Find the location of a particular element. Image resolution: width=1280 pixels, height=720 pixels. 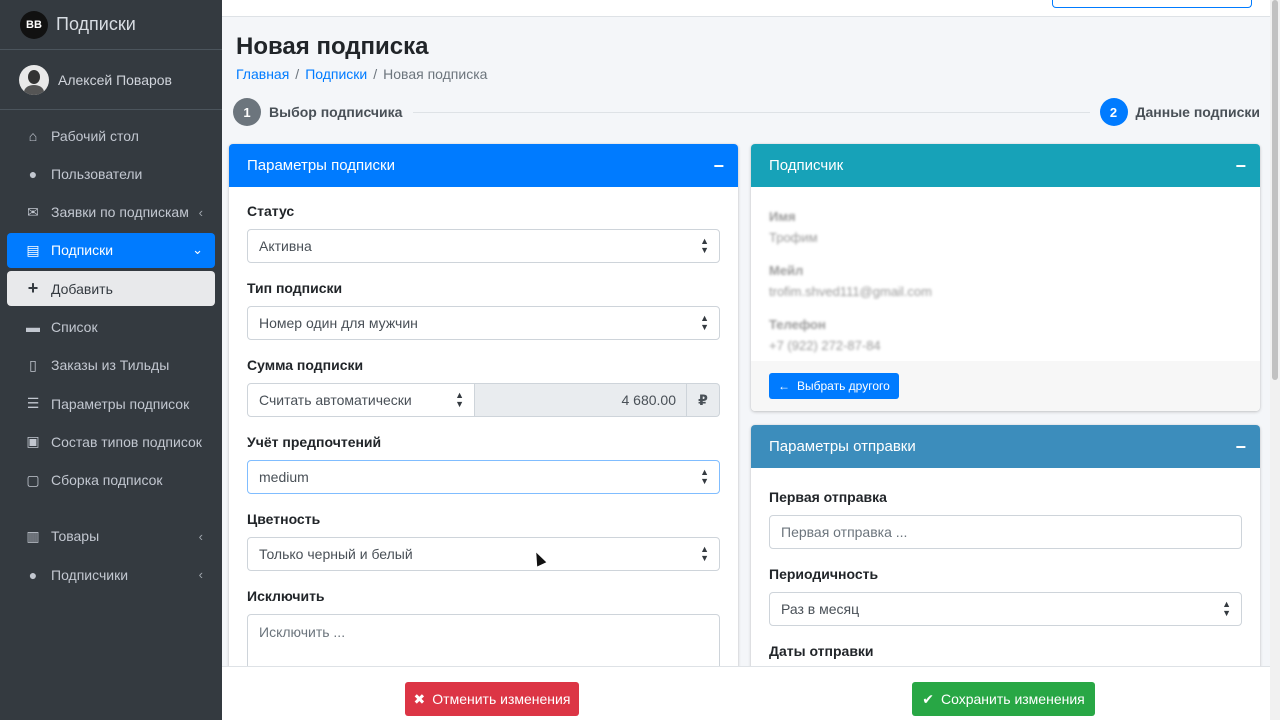

type-group: Тип подписки Номер один для мужчин ▲ ▼ is located at coordinates (483, 310).